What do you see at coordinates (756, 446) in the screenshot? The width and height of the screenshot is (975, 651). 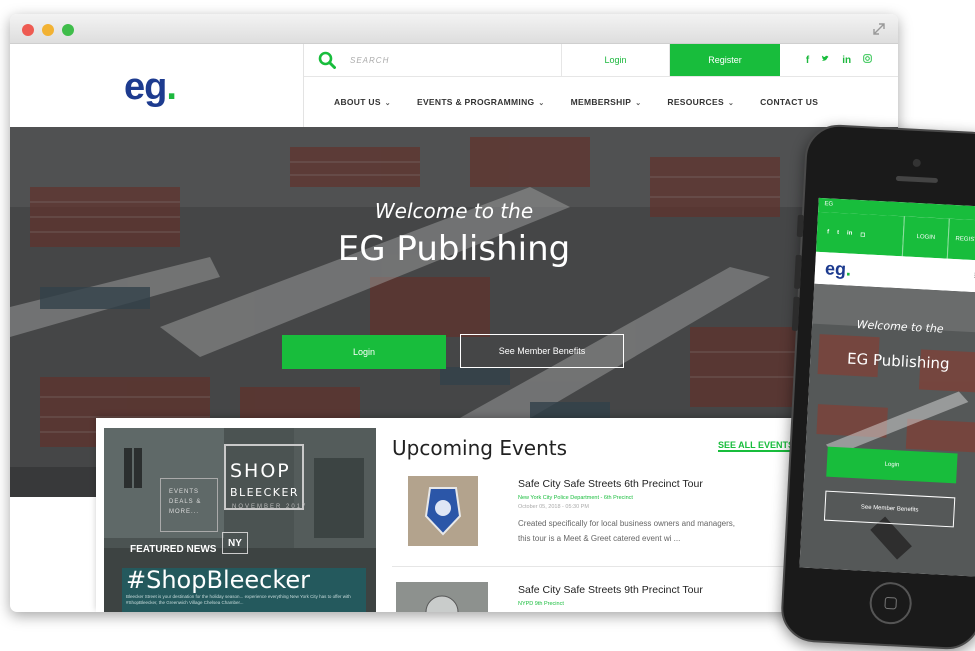 I see `see-all-events-link: SEE ALL EVENTS` at bounding box center [756, 446].